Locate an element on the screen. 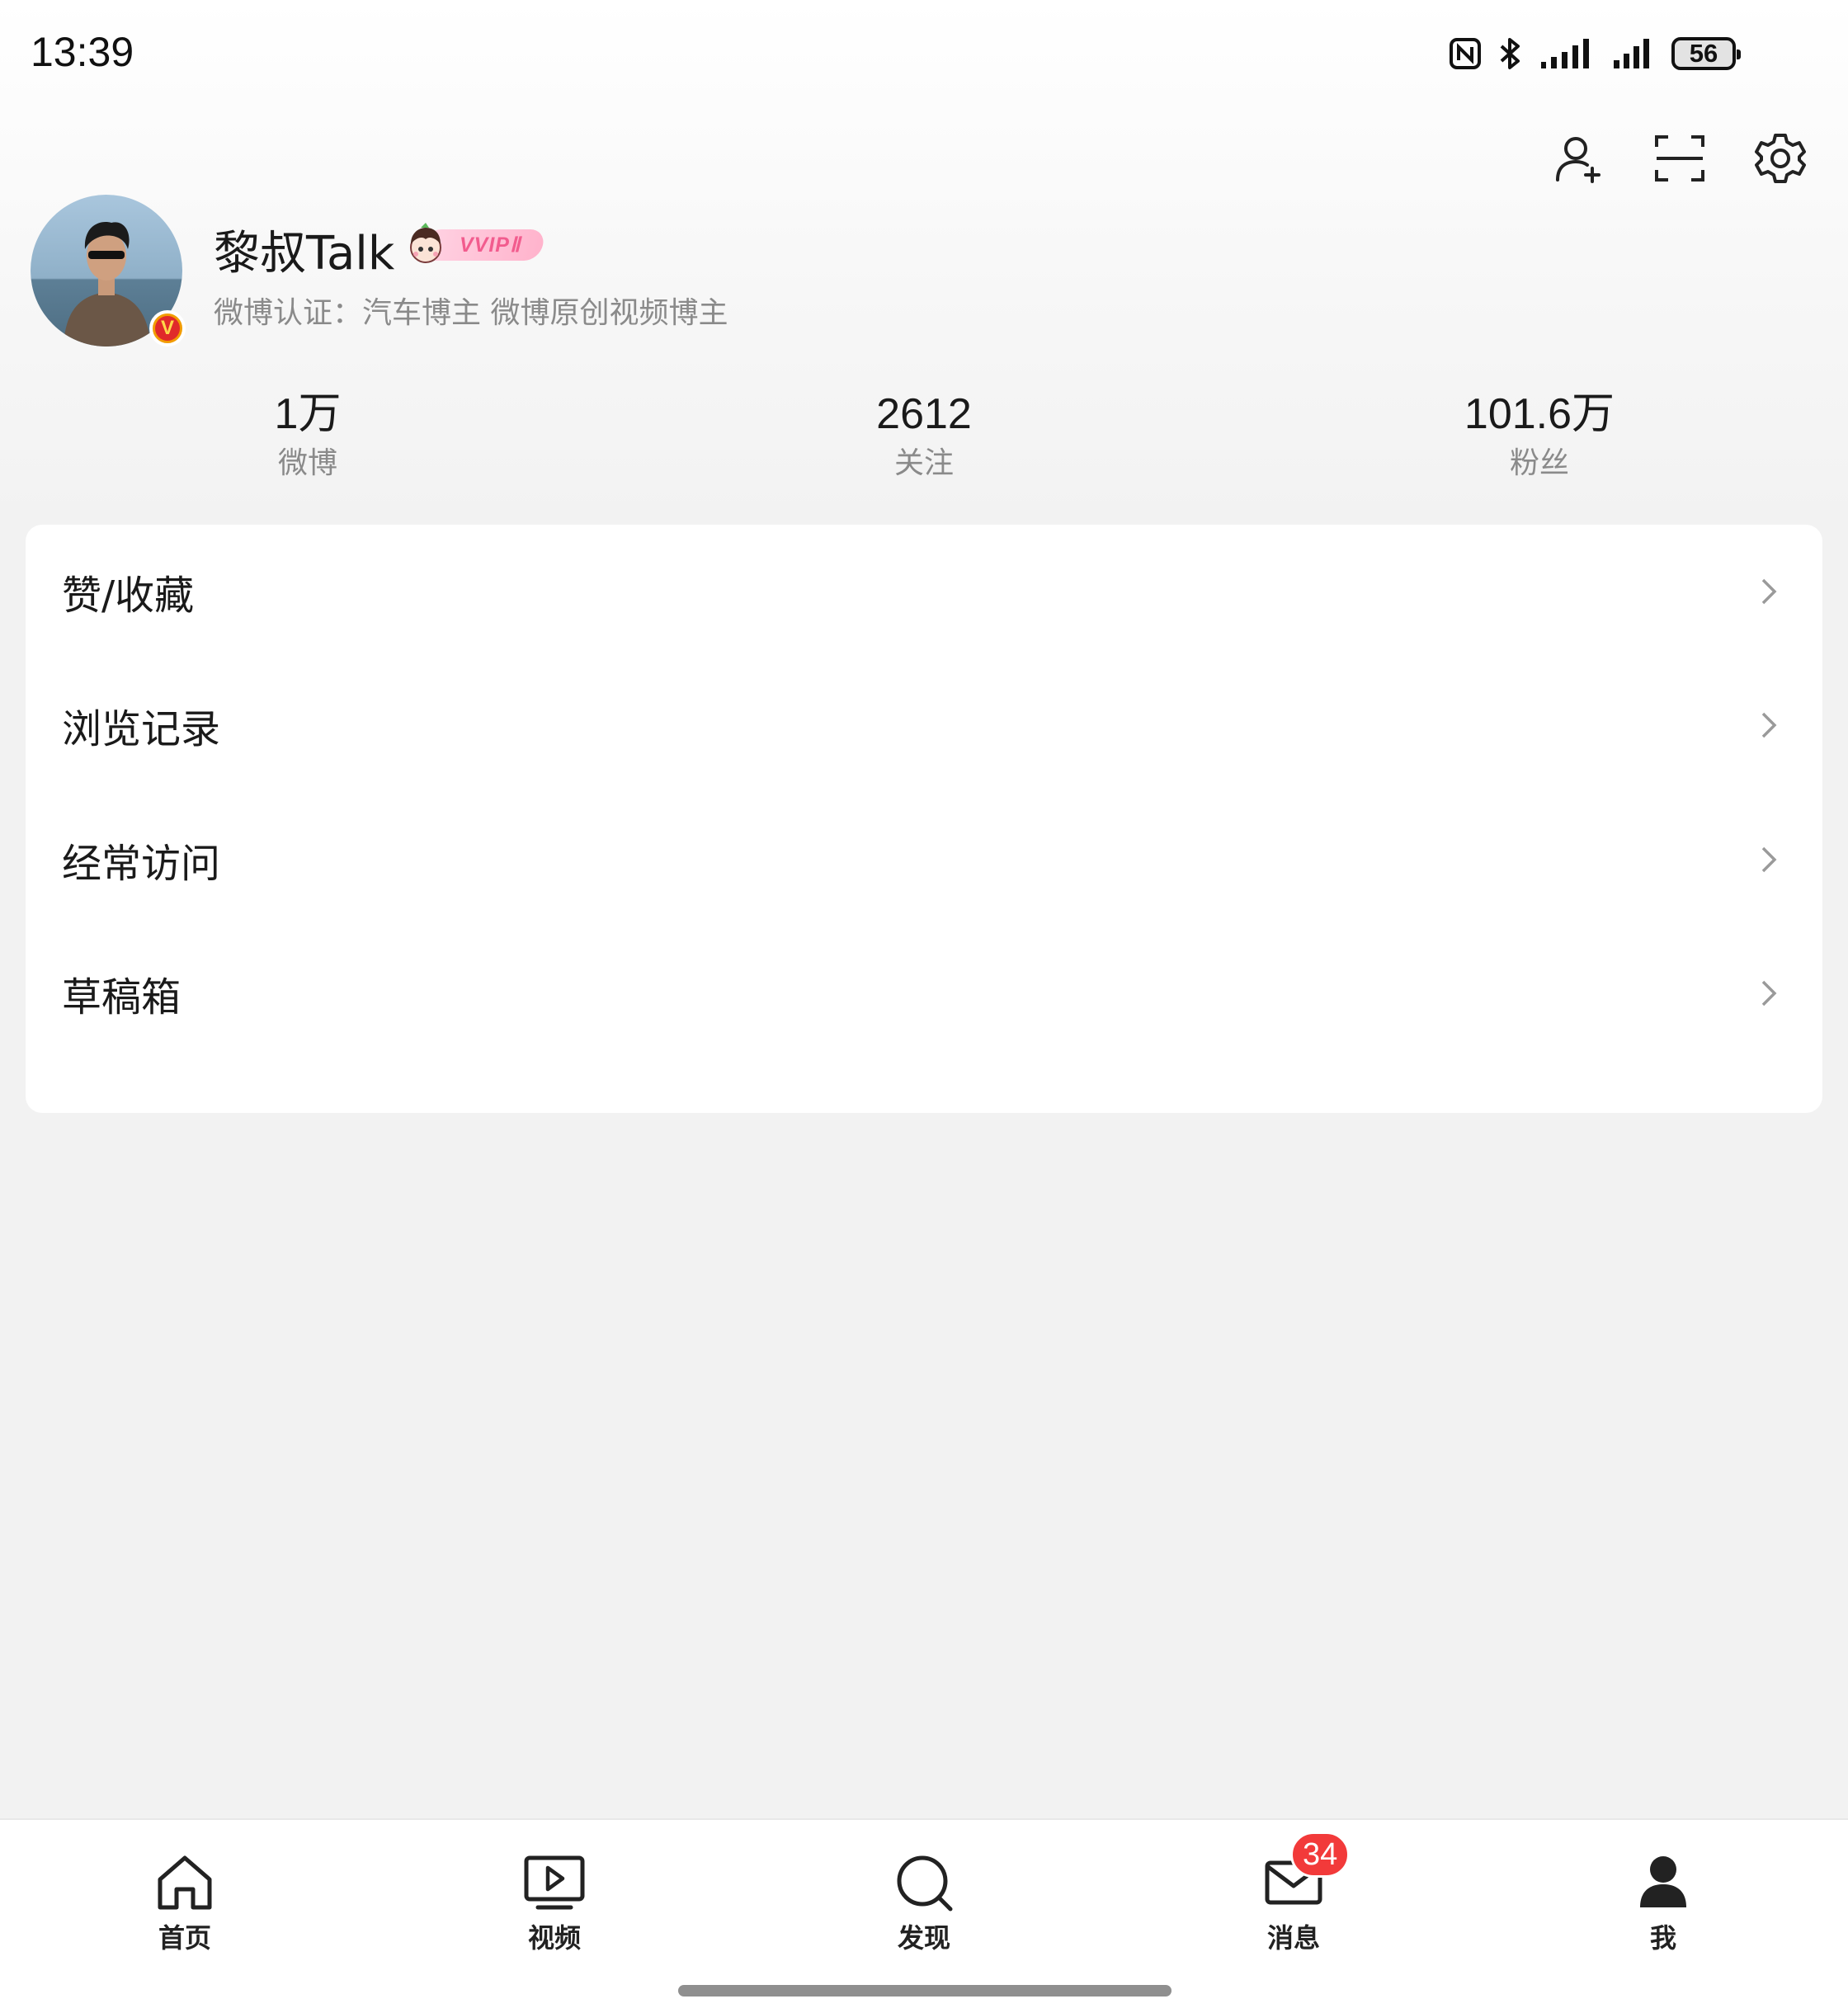  menu-item-label: 浏览记录 is located at coordinates (141, 729).